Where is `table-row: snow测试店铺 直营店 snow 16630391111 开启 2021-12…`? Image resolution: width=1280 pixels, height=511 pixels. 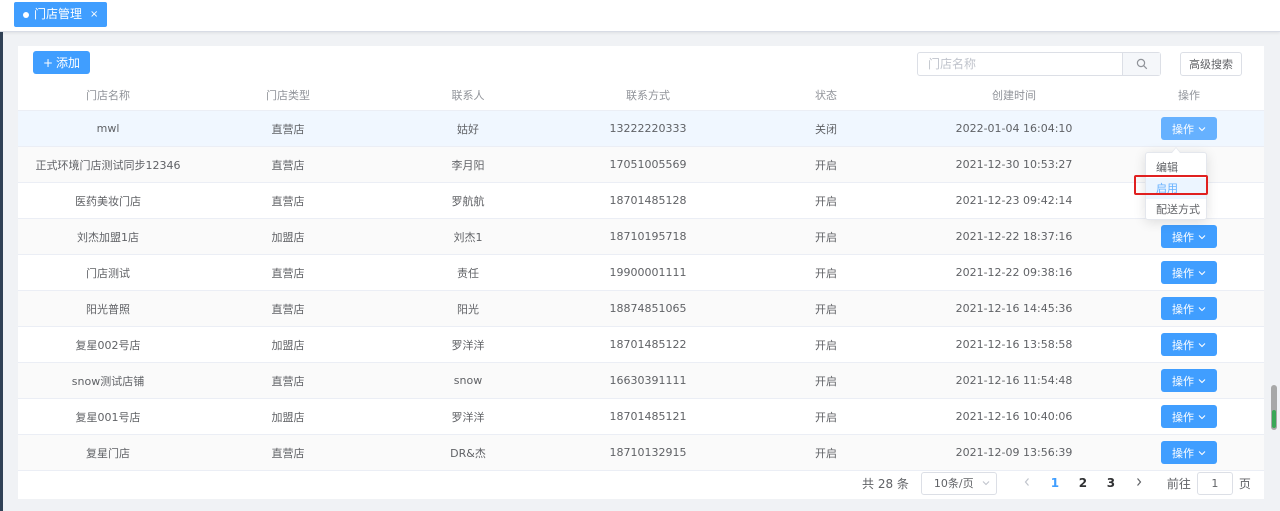 table-row: snow测试店铺 直营店 snow 16630391111 开启 2021-12… is located at coordinates (641, 380).